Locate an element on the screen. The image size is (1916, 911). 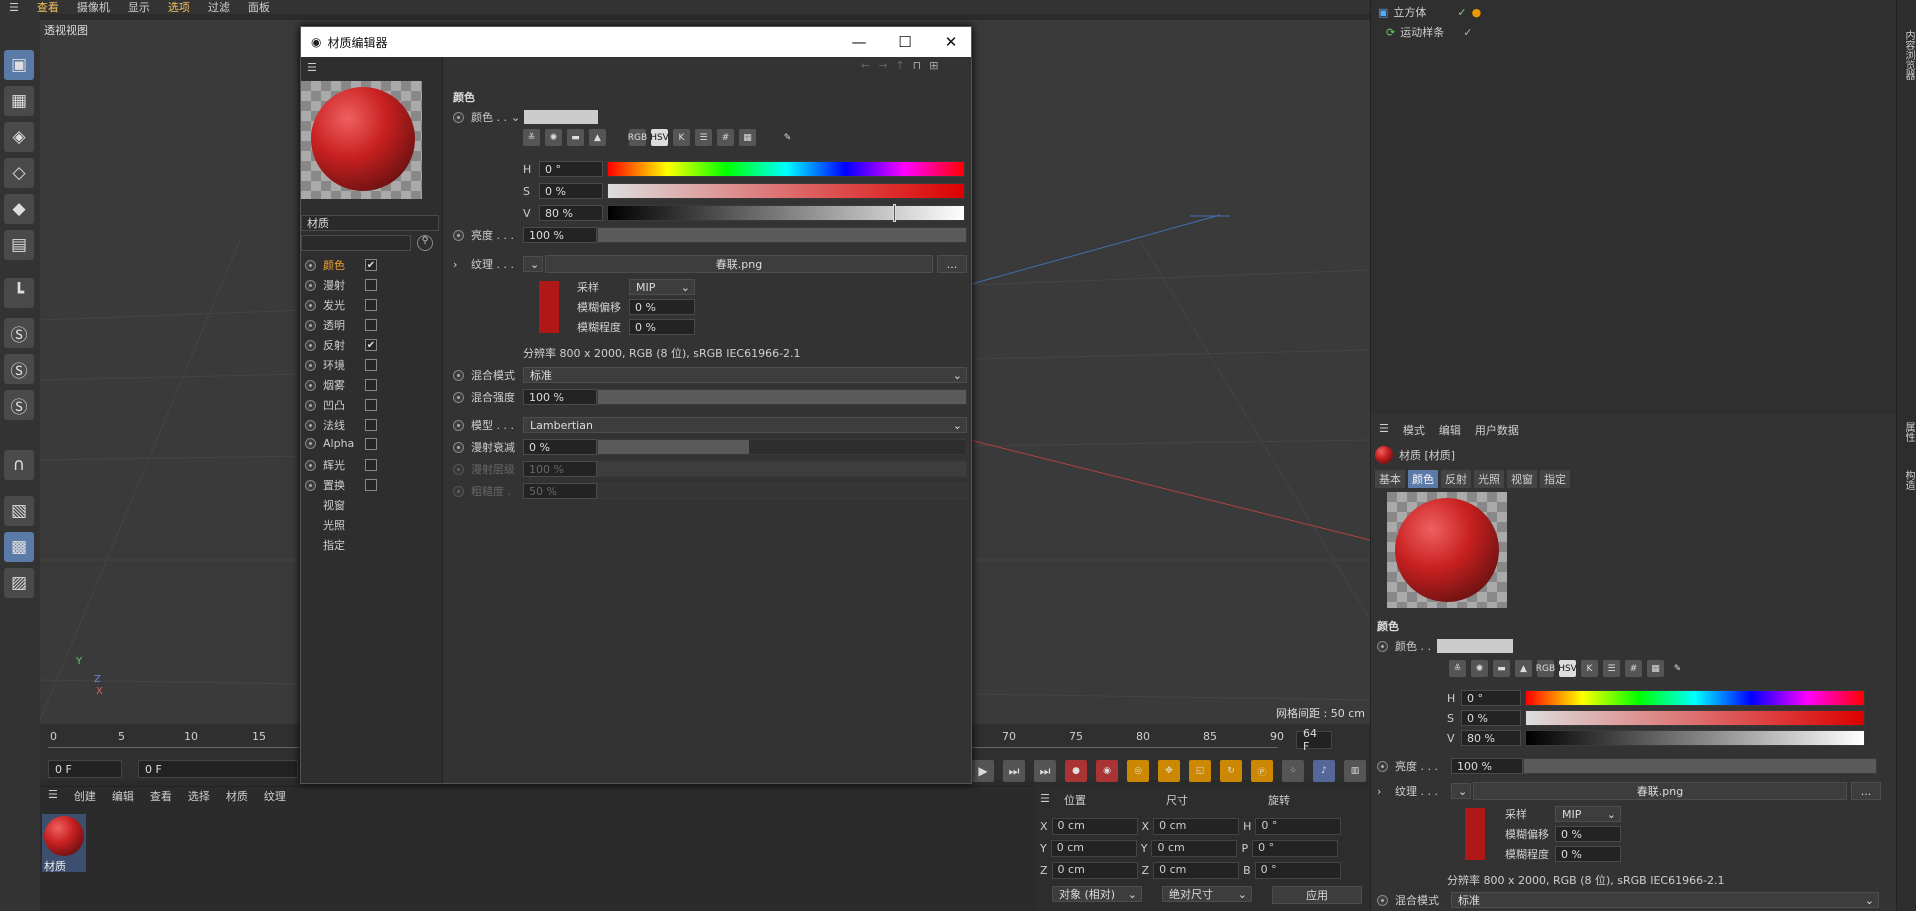
visible-check-icon: ✓ is located at coordinates (1467, 32).